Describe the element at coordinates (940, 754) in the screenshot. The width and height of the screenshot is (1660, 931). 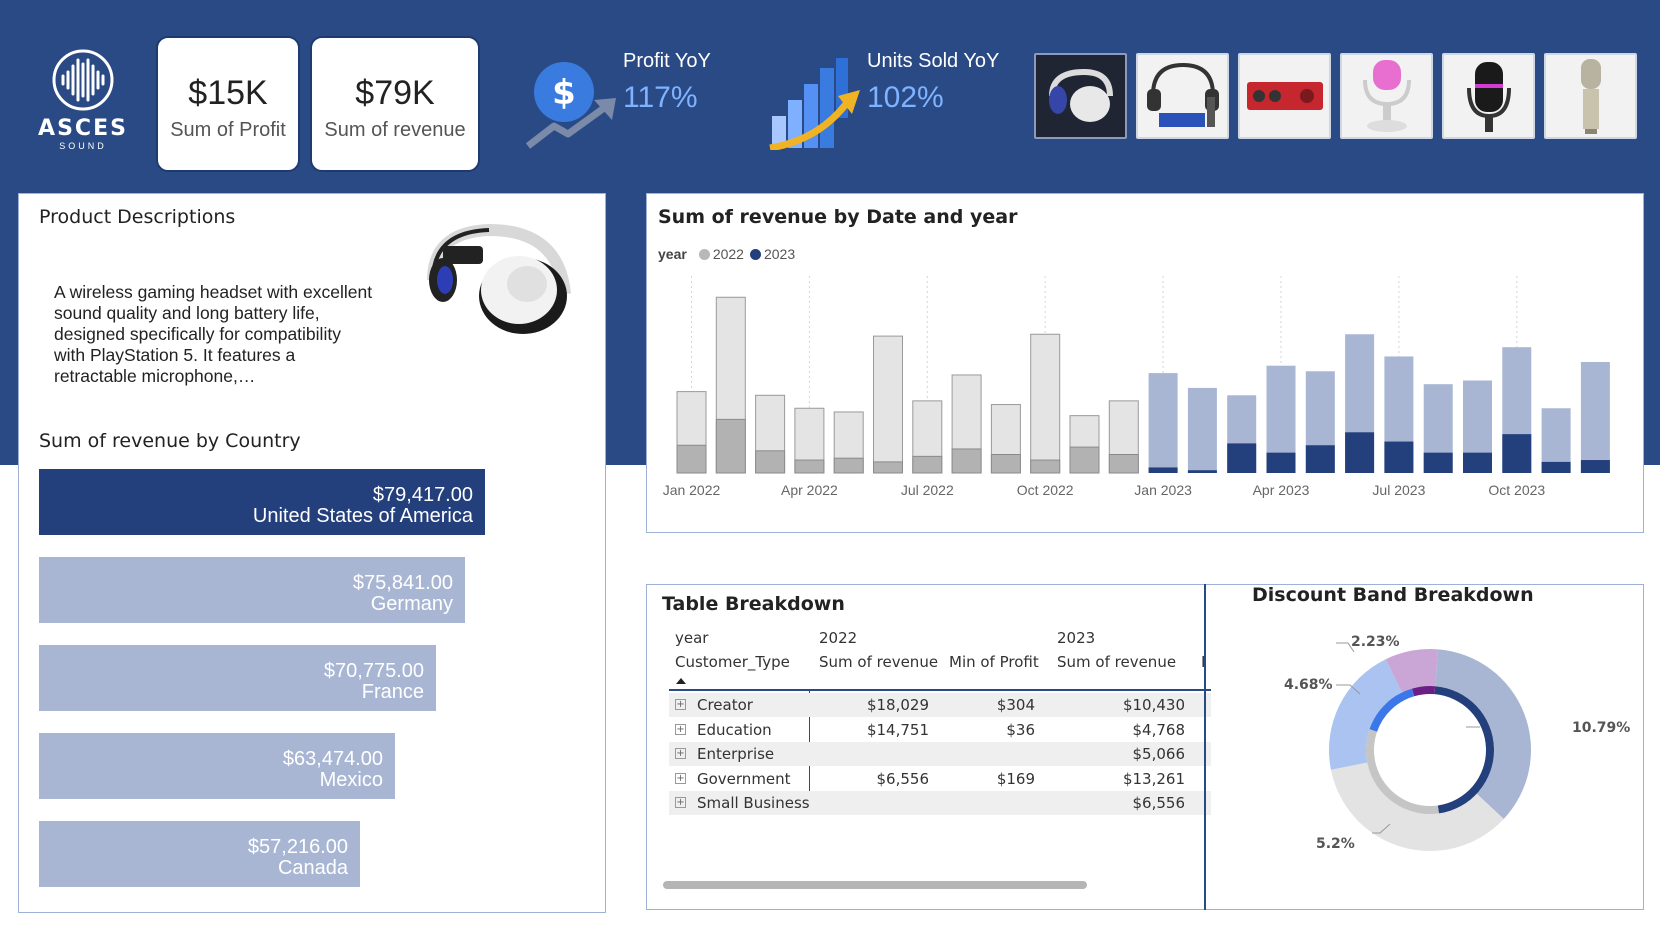
I see `table-row: + Enterprise $5,066` at that location.